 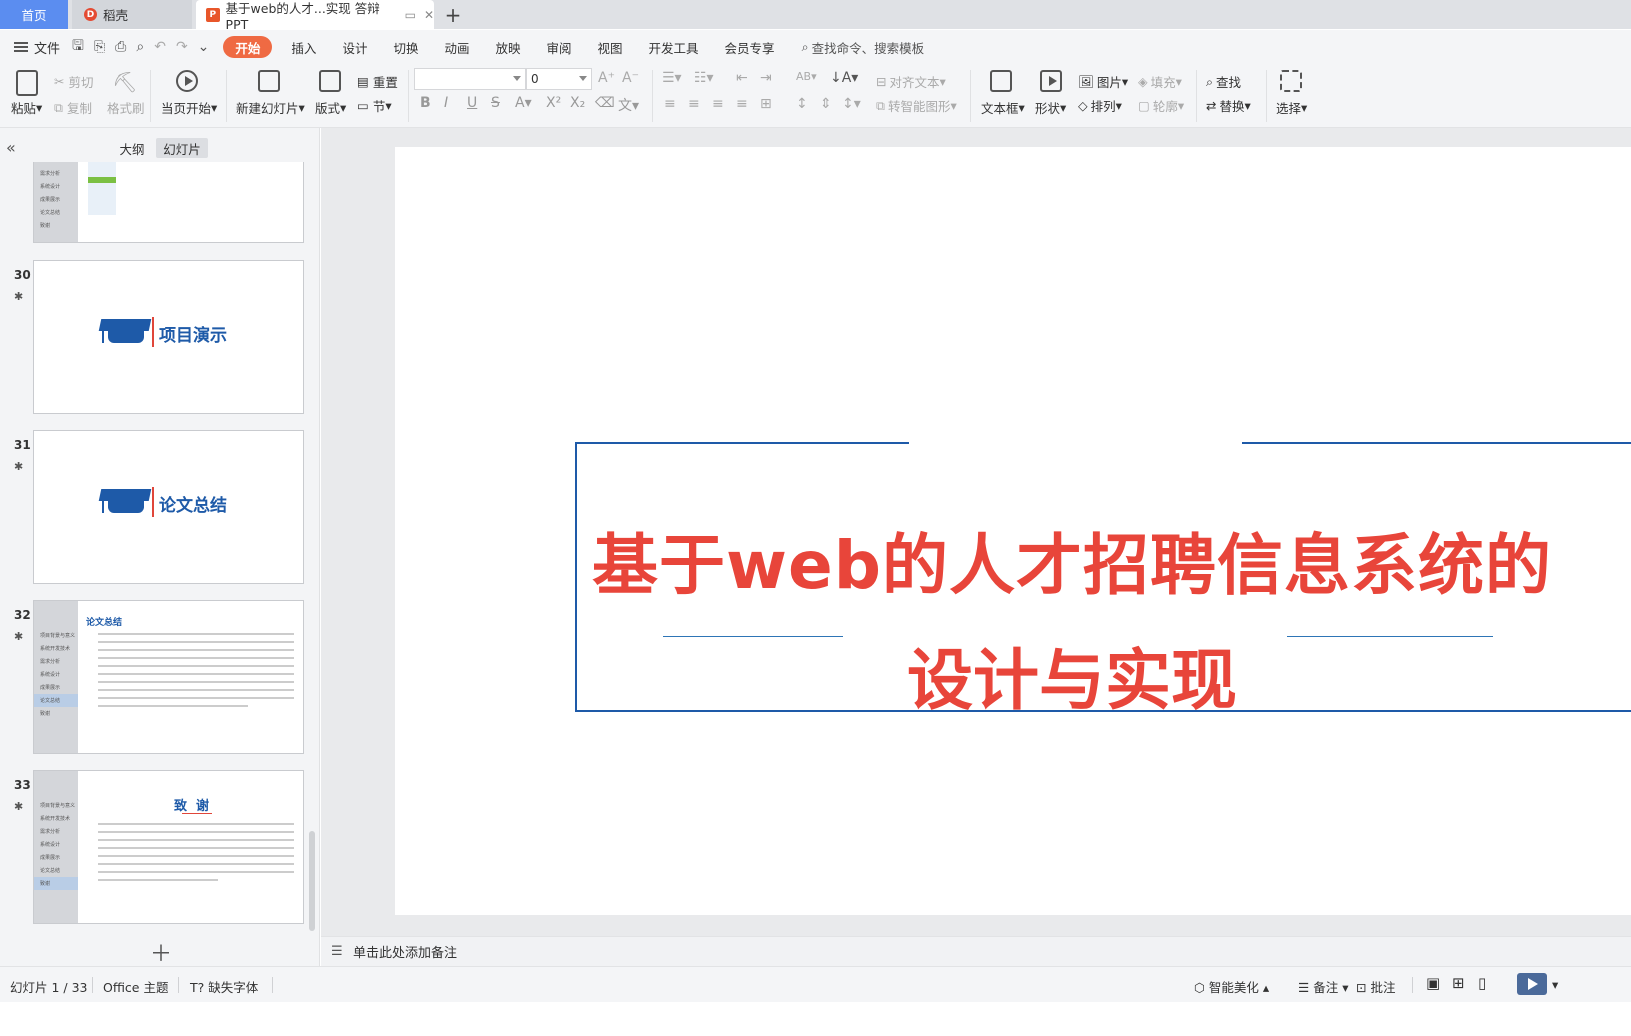 What do you see at coordinates (1072, 675) in the screenshot?
I see `slide-title-line2: 设计与实现` at bounding box center [1072, 675].